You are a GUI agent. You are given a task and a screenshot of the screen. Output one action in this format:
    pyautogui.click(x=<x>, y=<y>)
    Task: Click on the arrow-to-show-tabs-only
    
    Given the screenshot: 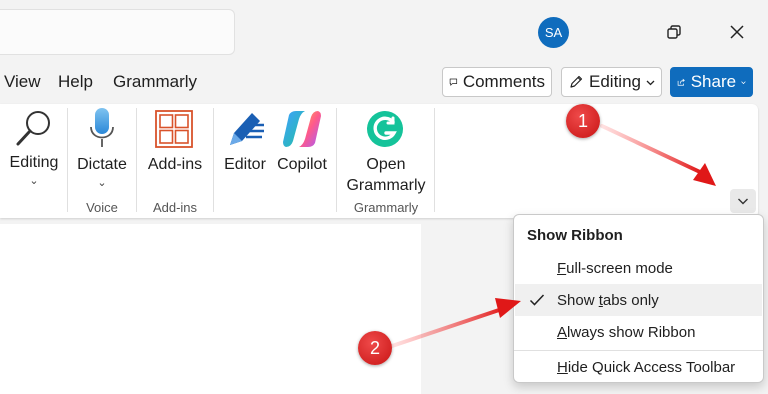 What is the action you would take?
    pyautogui.click(x=455, y=323)
    